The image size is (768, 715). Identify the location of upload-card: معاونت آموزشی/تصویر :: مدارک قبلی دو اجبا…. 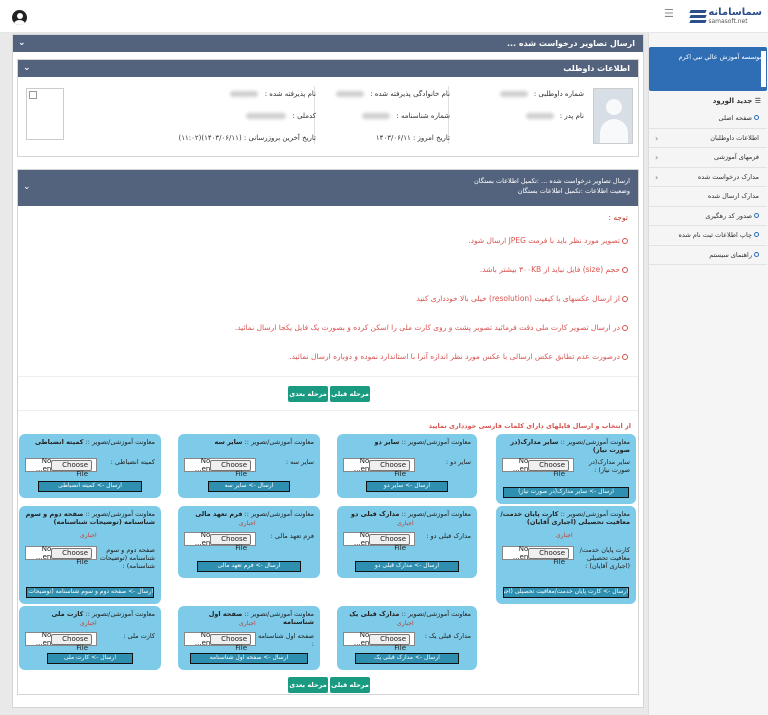
(407, 542).